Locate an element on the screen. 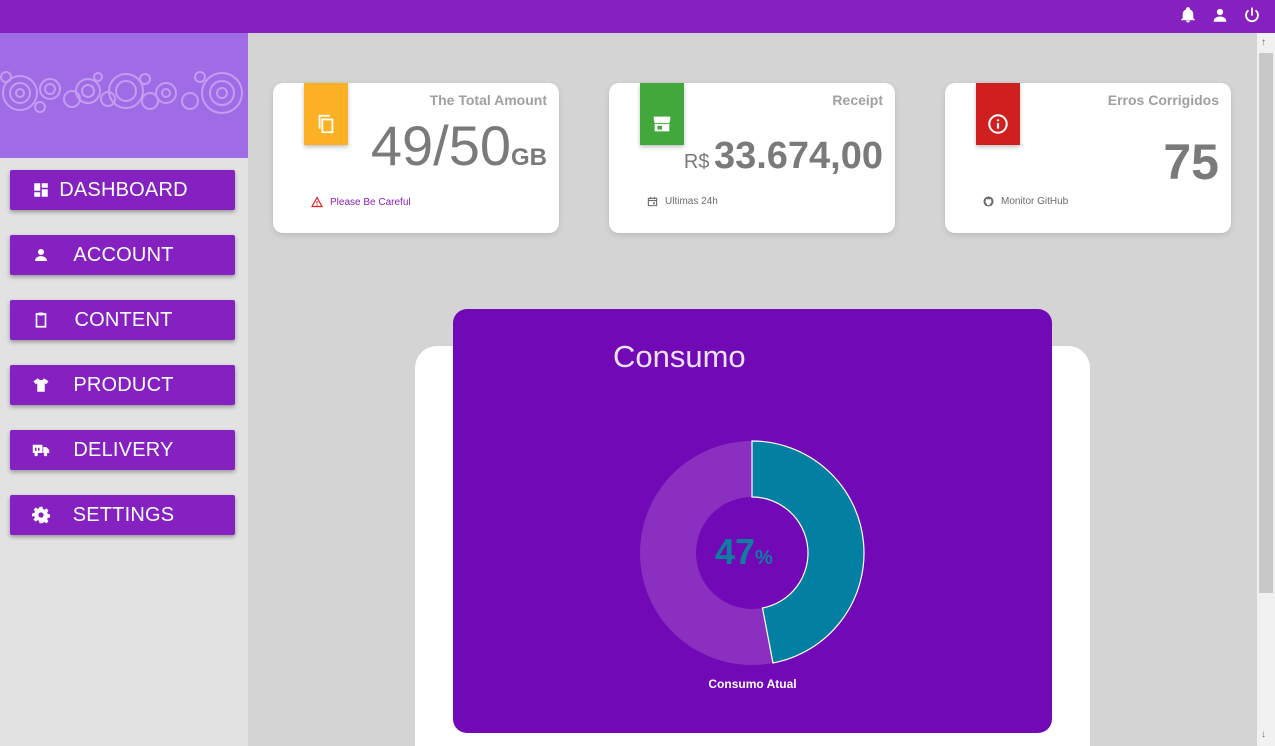 This screenshot has height=746, width=1275. donut-chart is located at coordinates (752, 552).